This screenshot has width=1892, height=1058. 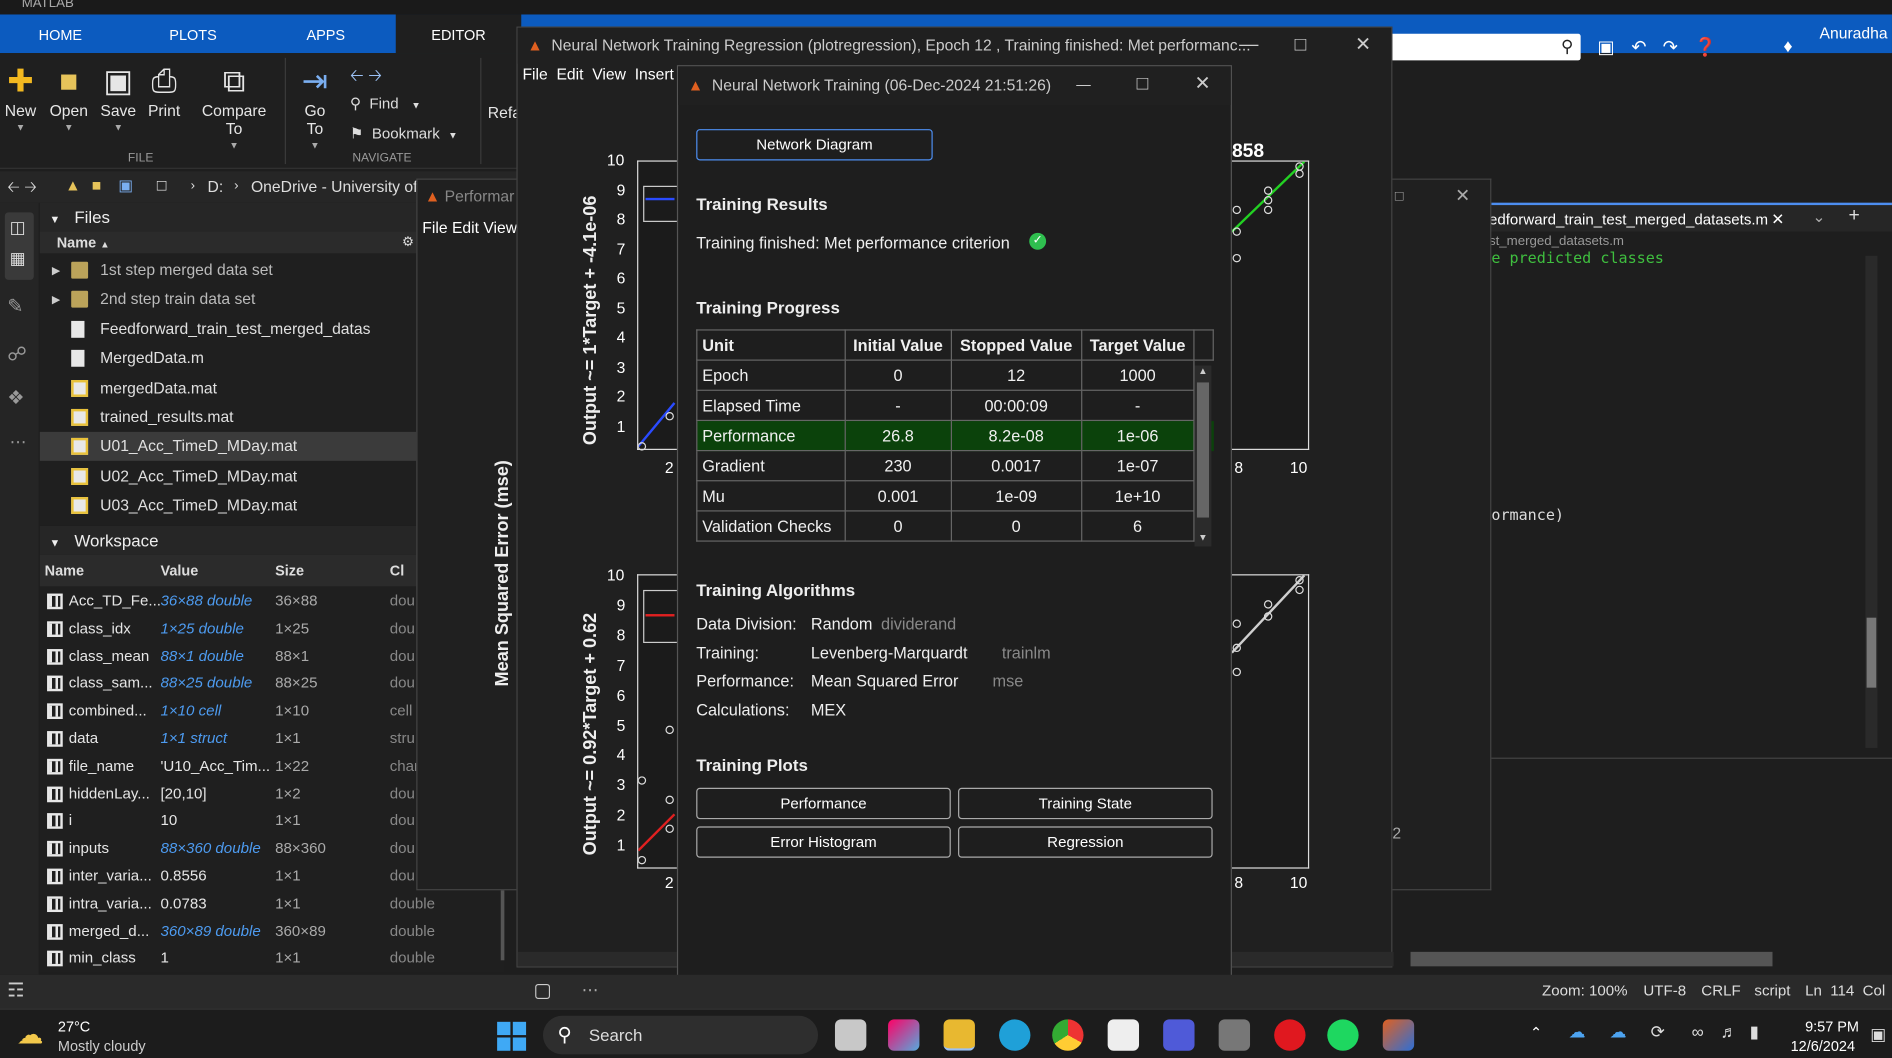 What do you see at coordinates (193, 33) in the screenshot?
I see `tab-plots: PLOTS` at bounding box center [193, 33].